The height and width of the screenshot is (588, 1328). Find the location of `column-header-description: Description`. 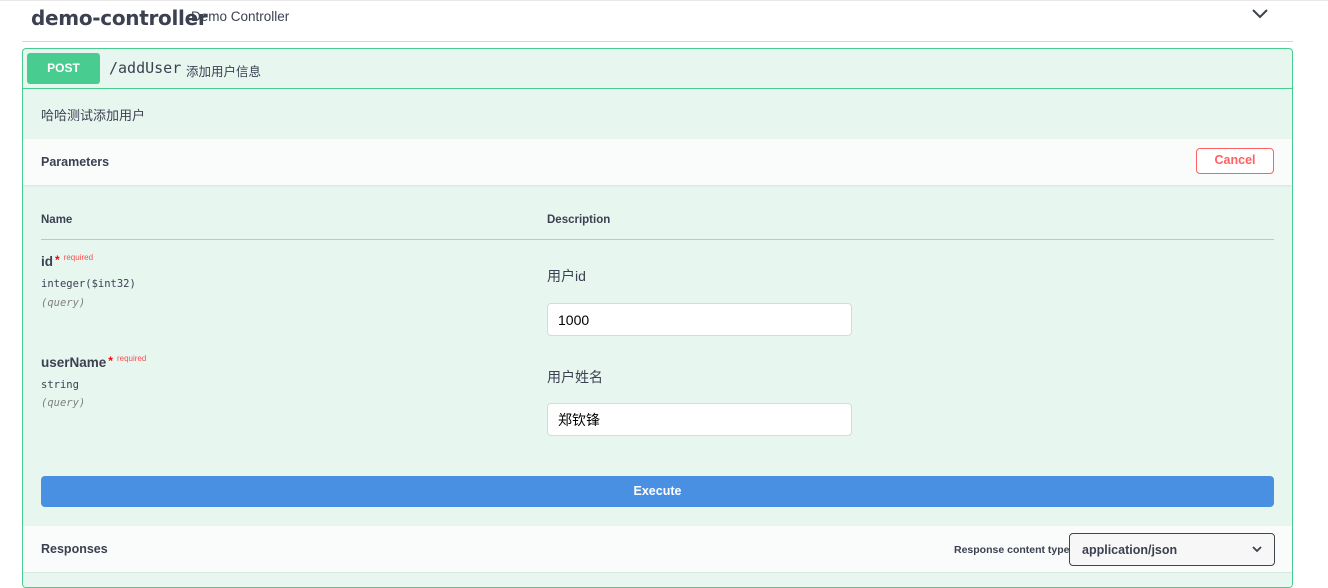

column-header-description: Description is located at coordinates (579, 220).